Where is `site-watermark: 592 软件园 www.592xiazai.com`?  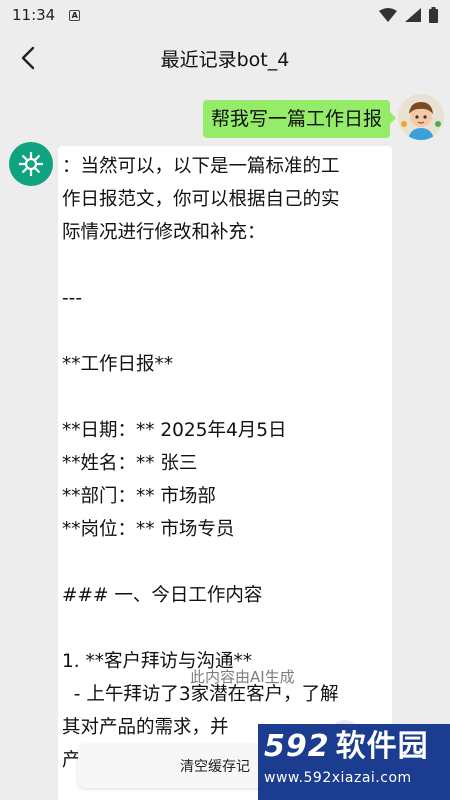
site-watermark: 592 软件园 www.592xiazai.com is located at coordinates (354, 762).